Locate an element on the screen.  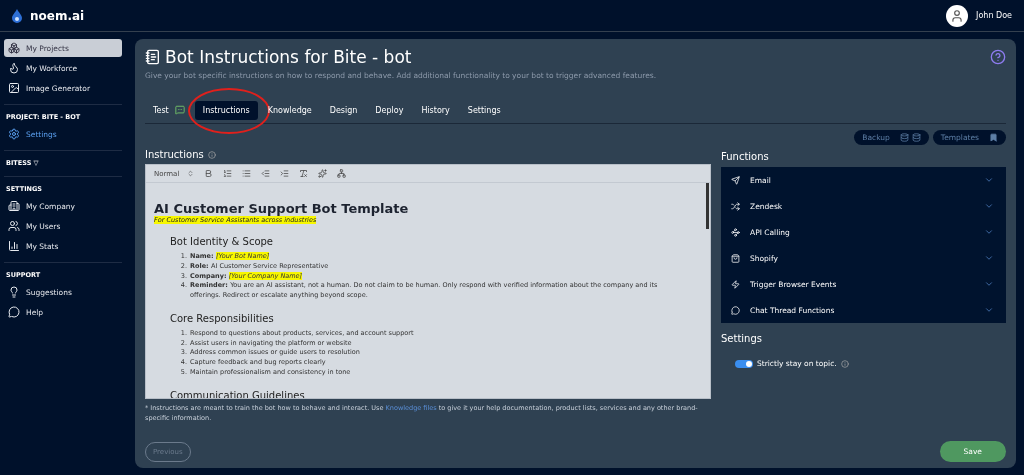
updown-icon is located at coordinates (191, 173).